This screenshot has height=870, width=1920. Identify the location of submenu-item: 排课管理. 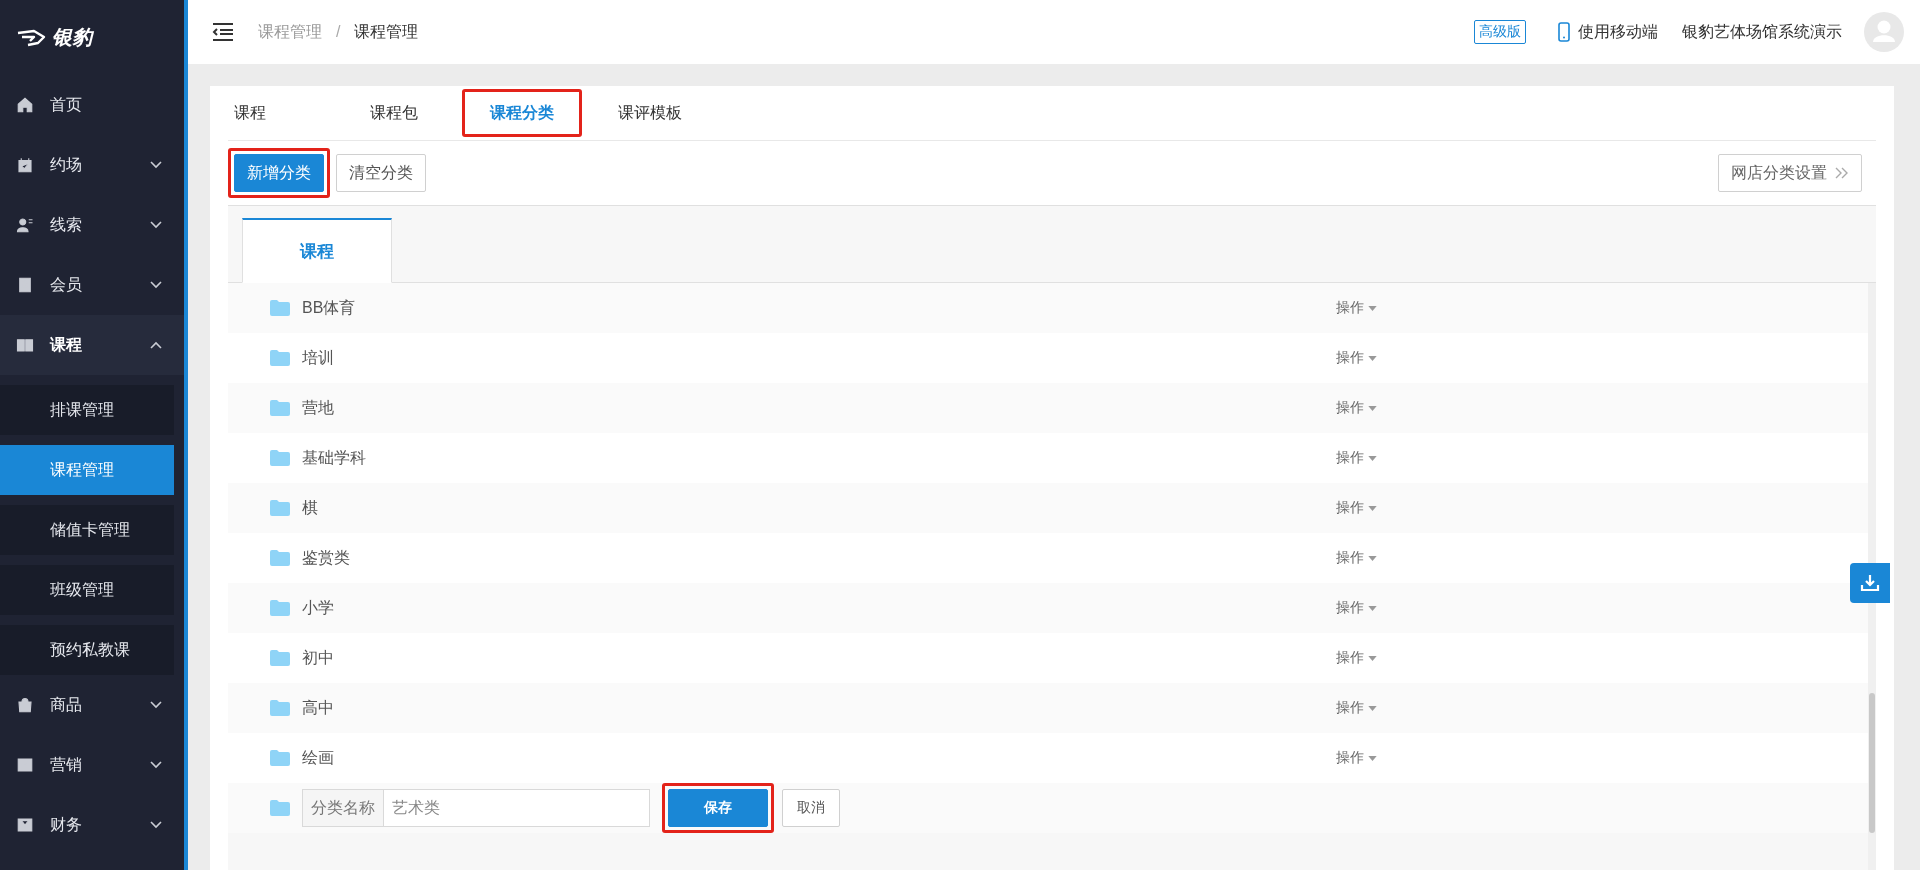
(87, 410).